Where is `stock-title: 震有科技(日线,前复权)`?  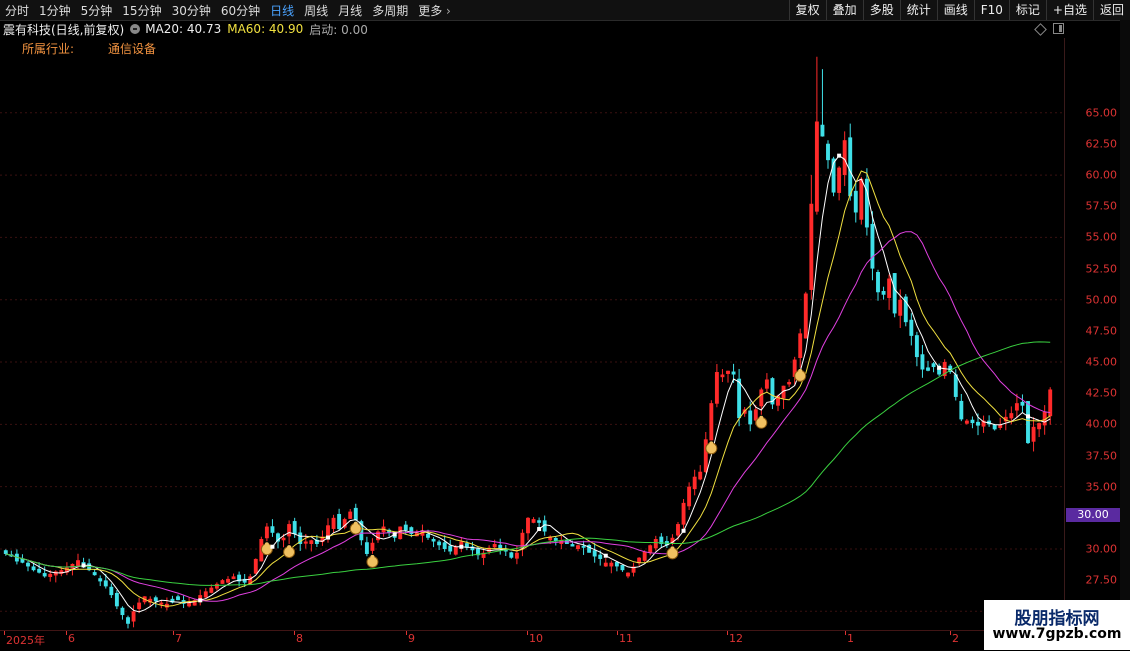
stock-title: 震有科技(日线,前复权) is located at coordinates (64, 29).